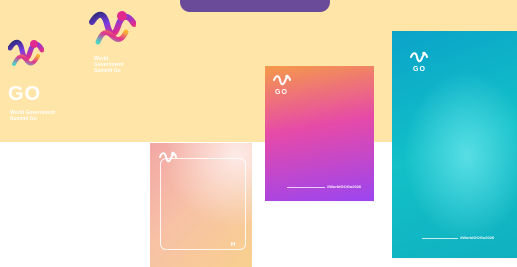 The height and width of the screenshot is (267, 517). What do you see at coordinates (233, 247) in the screenshot?
I see `quote-icon: ”` at bounding box center [233, 247].